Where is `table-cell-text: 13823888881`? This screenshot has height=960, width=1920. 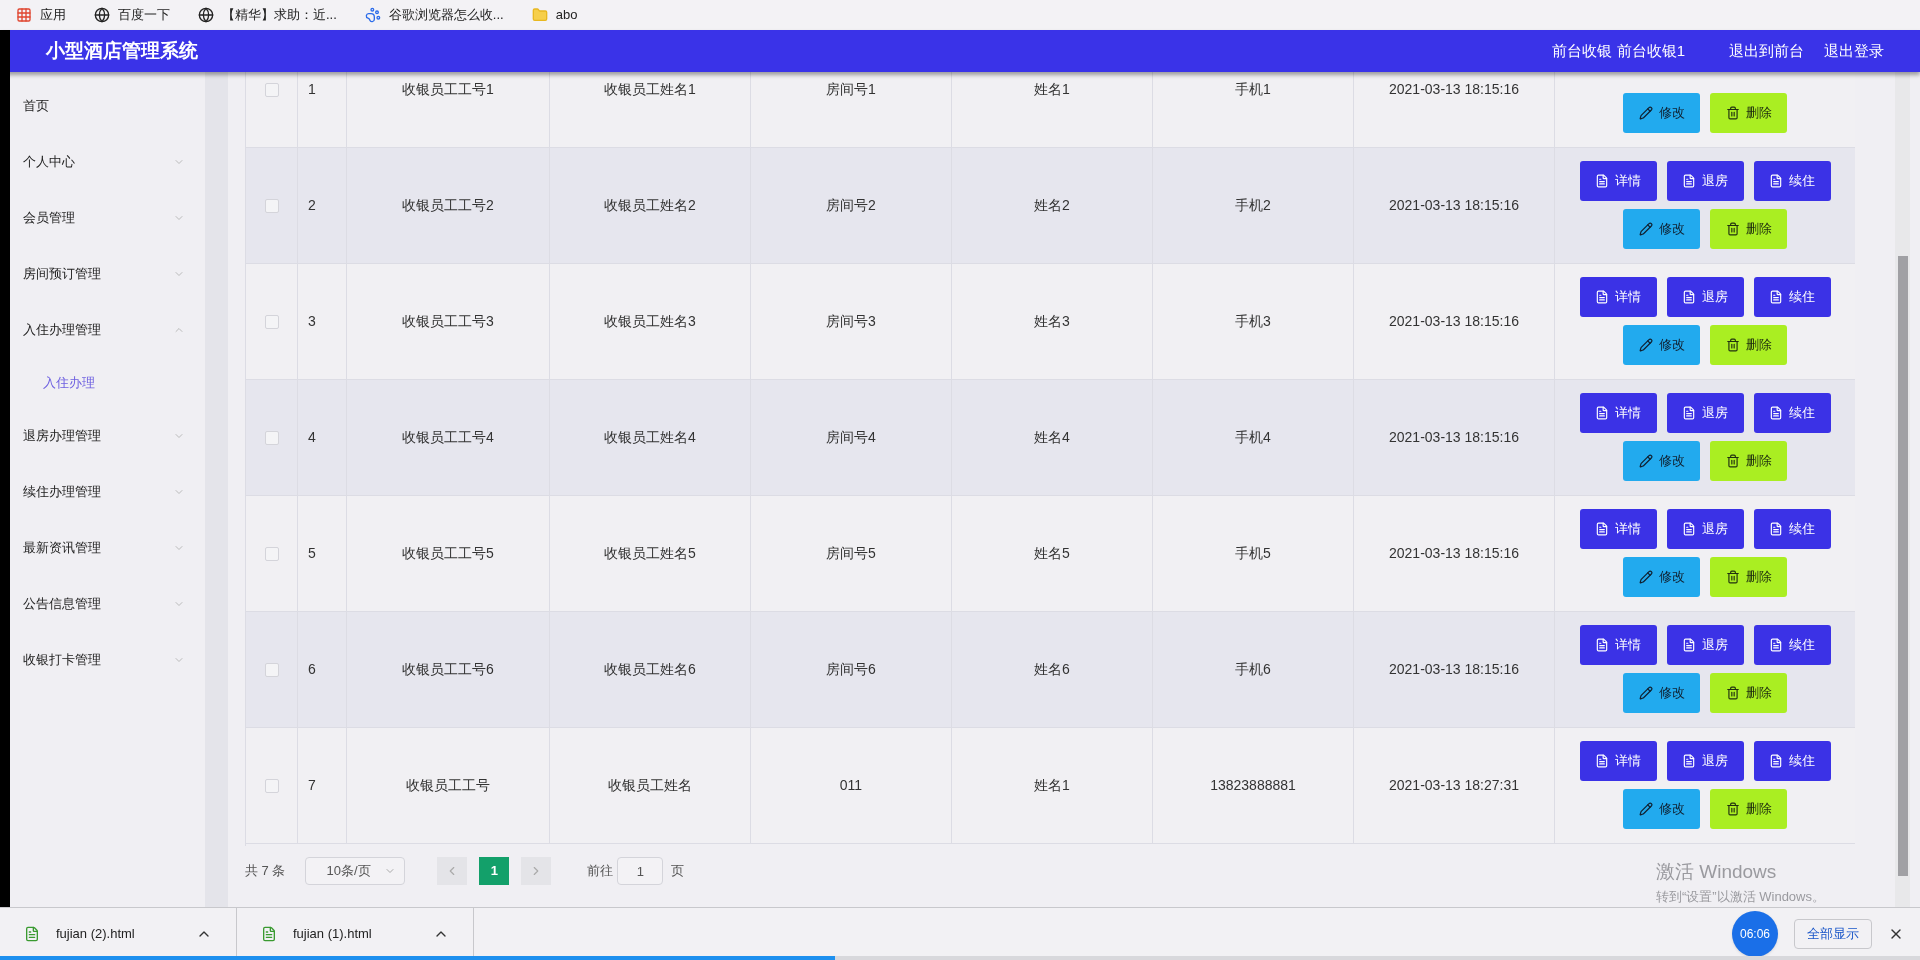
table-cell-text: 13823888881 is located at coordinates (1253, 785).